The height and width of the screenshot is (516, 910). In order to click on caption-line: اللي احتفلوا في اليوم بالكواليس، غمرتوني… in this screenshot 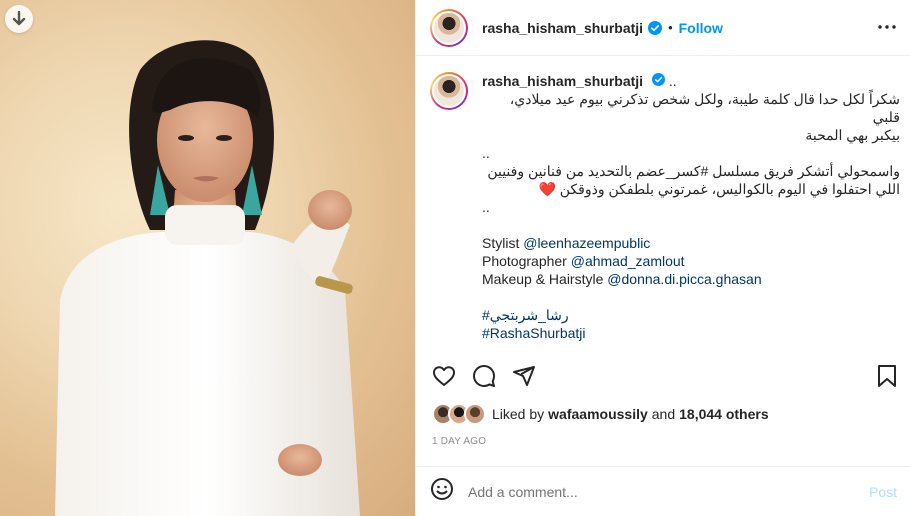, I will do `click(719, 189)`.